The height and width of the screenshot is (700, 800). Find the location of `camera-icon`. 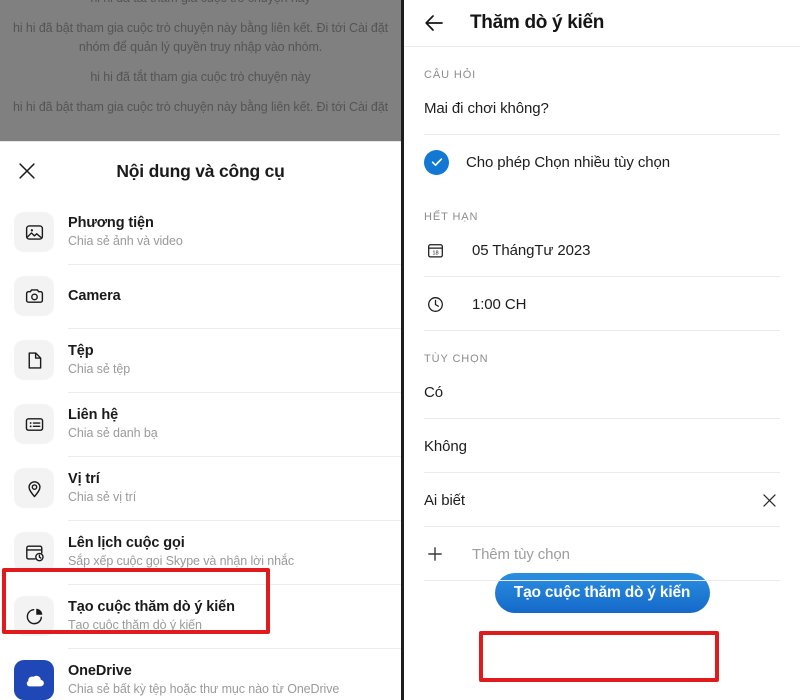

camera-icon is located at coordinates (34, 296).